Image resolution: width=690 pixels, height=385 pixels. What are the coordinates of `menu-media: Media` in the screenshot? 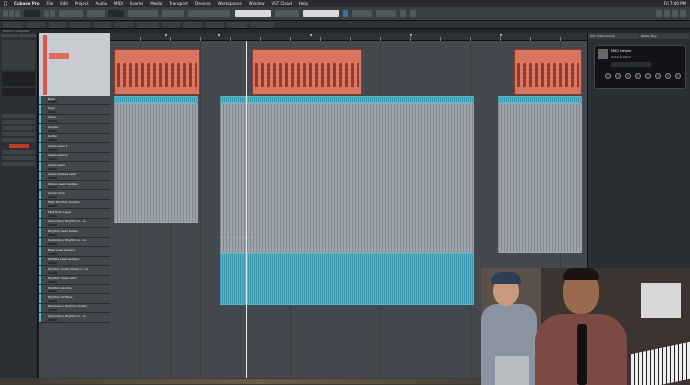 It's located at (156, 3).